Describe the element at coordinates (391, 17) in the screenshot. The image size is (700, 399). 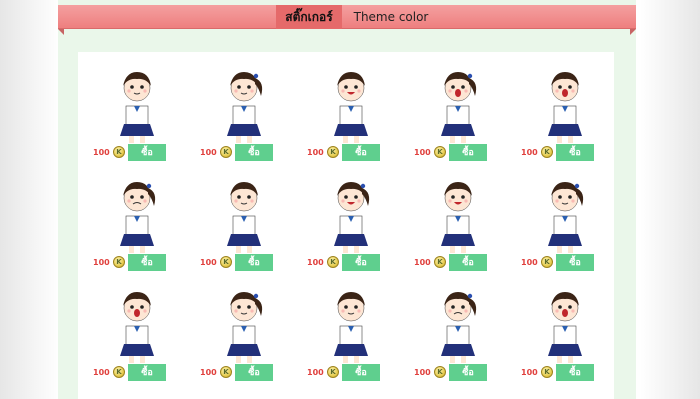
I see `tab-theme-color: Theme color` at that location.